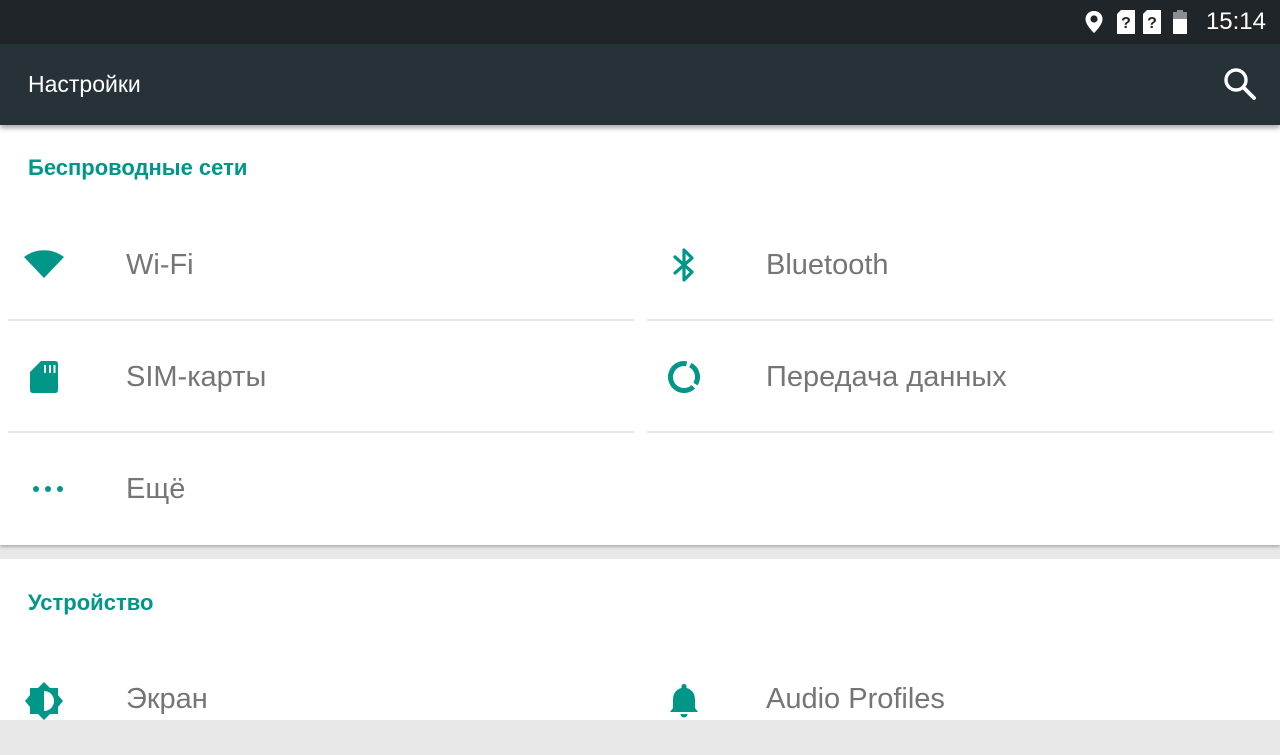  I want to click on sim-card-icon, so click(44, 377).